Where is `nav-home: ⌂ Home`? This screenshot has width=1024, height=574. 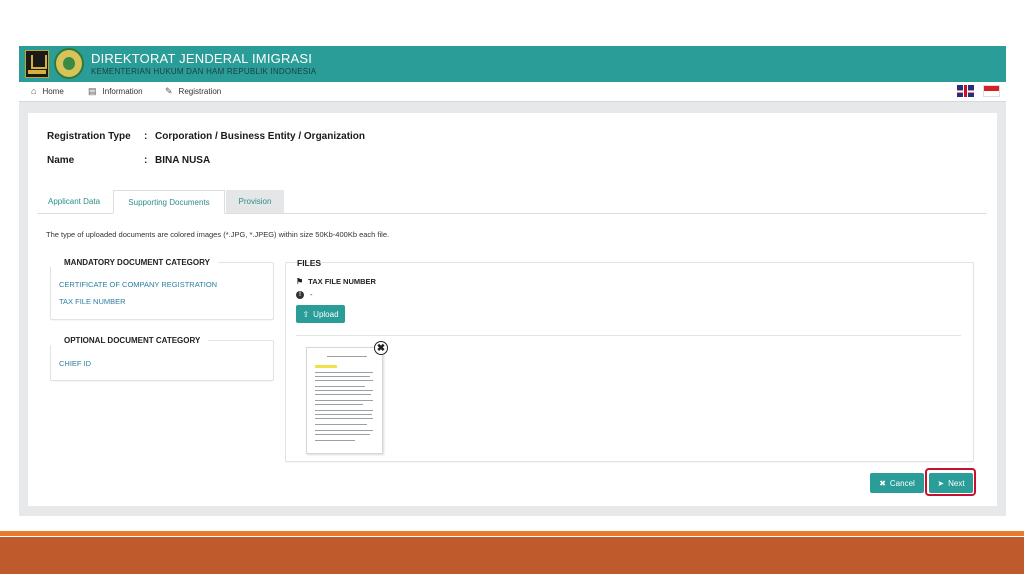 nav-home: ⌂ Home is located at coordinates (47, 91).